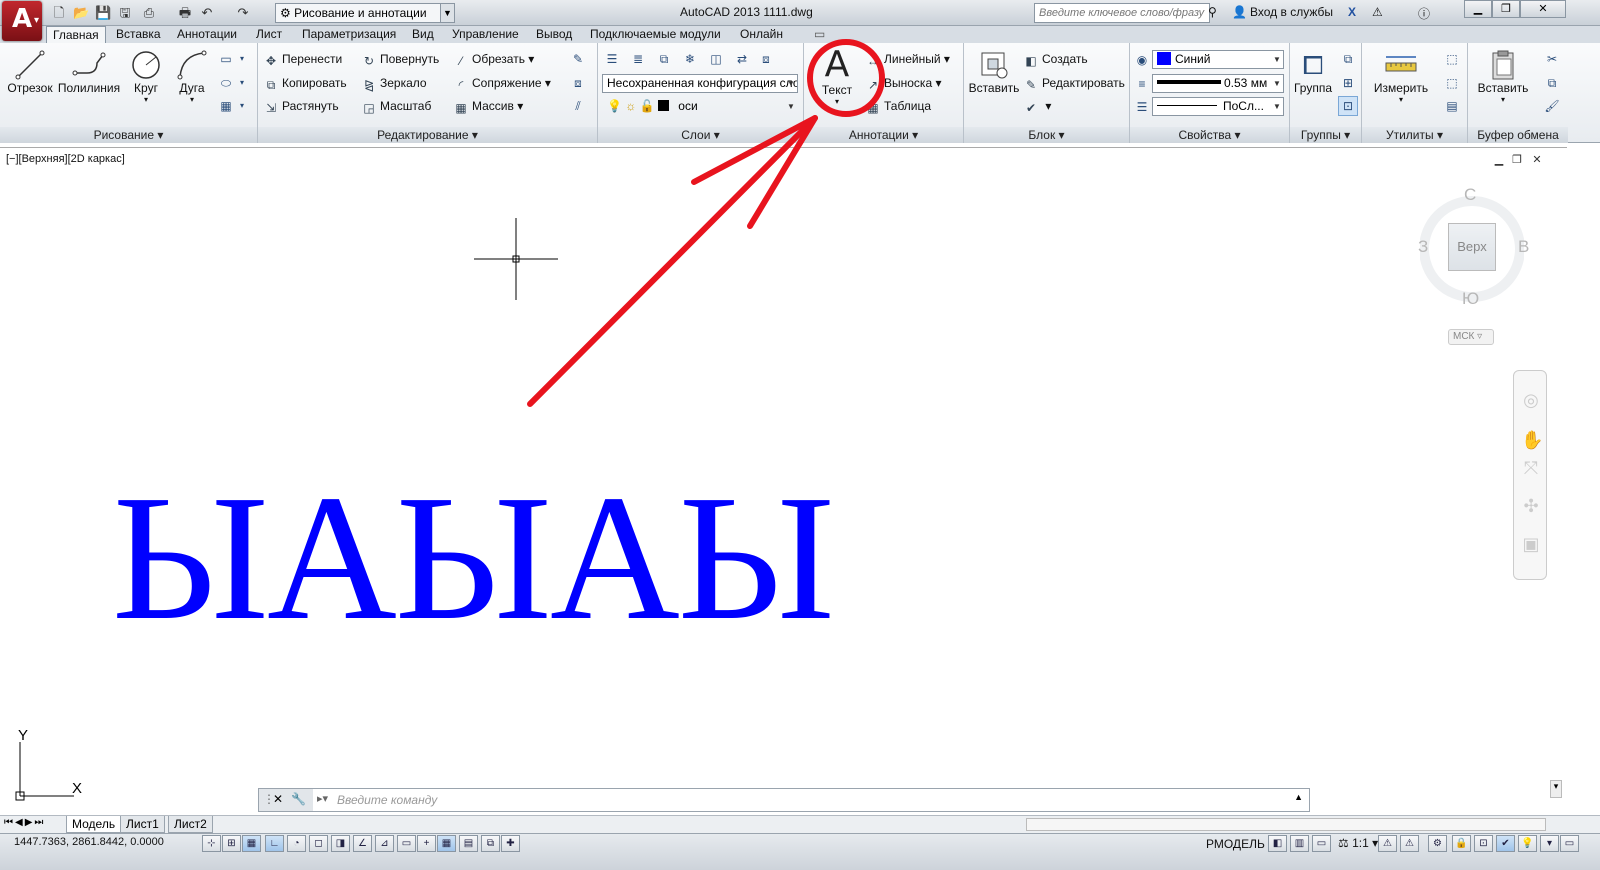 The height and width of the screenshot is (870, 1600). What do you see at coordinates (149, 12) in the screenshot?
I see `plot-icon: ⎙` at bounding box center [149, 12].